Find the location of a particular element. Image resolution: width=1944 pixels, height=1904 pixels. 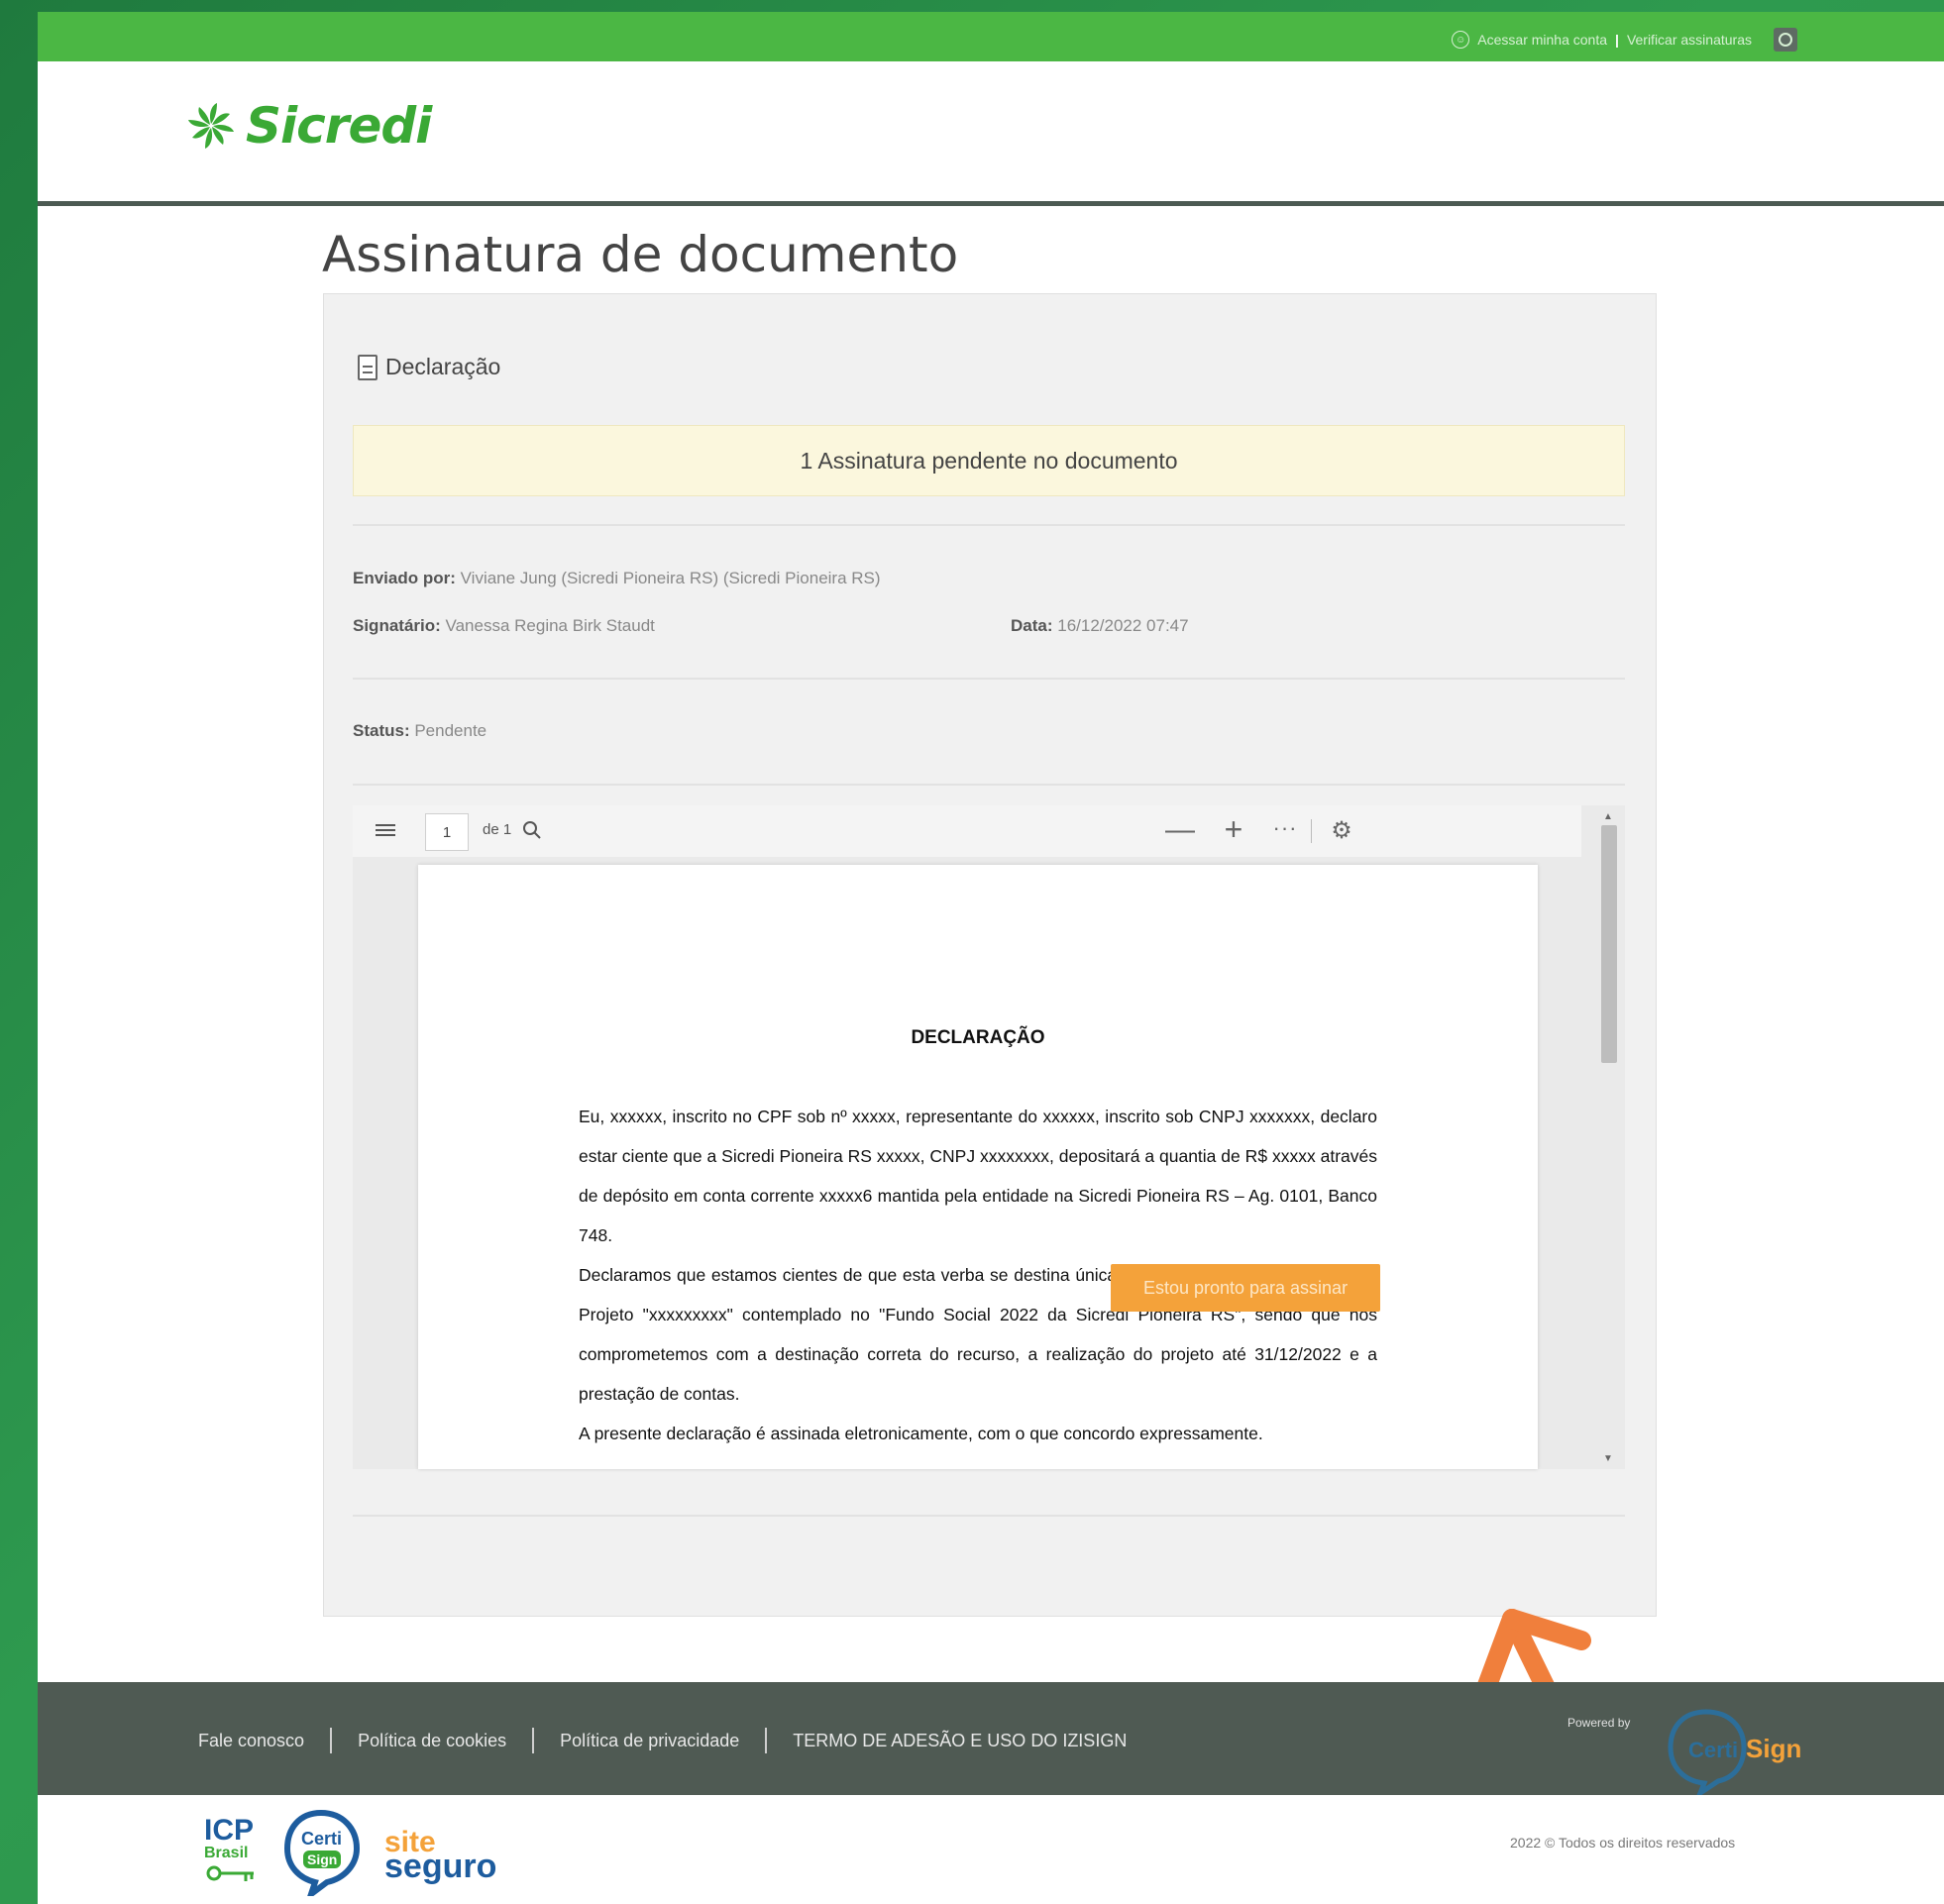

table-of-contents-icon is located at coordinates (386, 830).